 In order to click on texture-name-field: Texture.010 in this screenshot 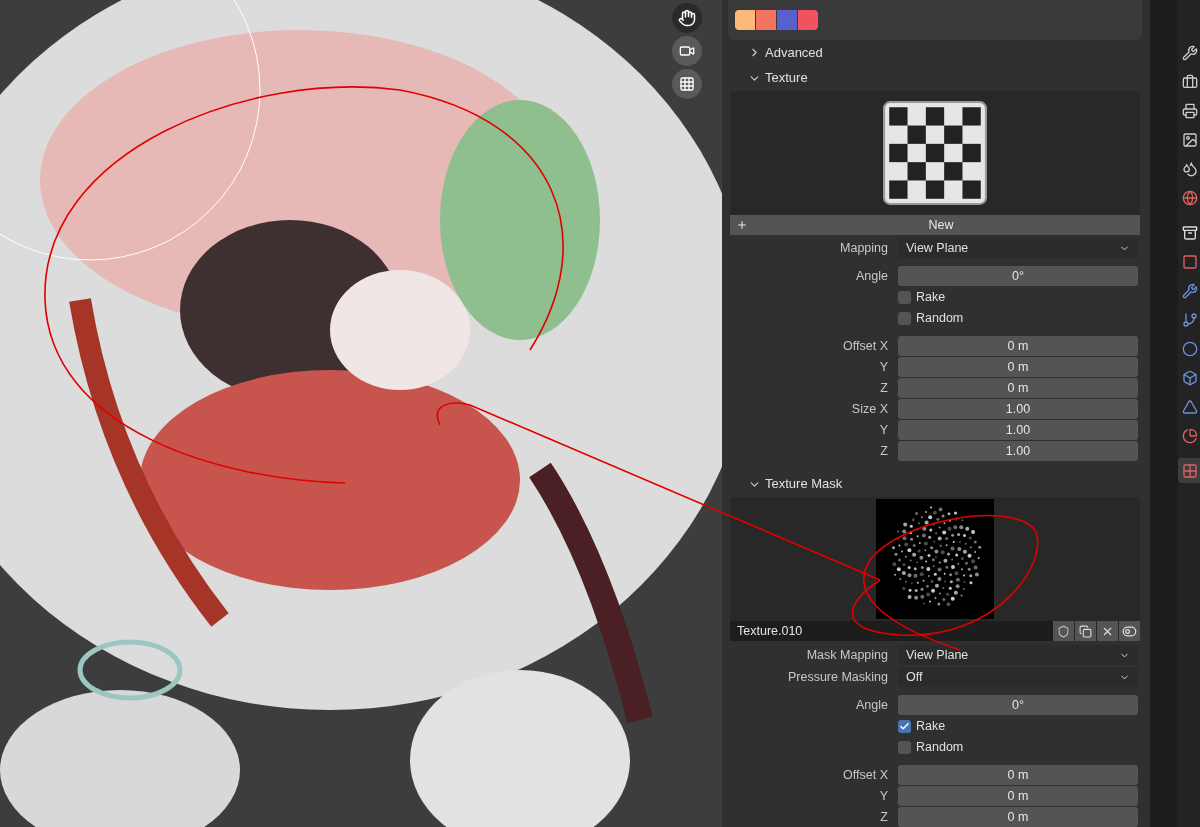, I will do `click(891, 631)`.